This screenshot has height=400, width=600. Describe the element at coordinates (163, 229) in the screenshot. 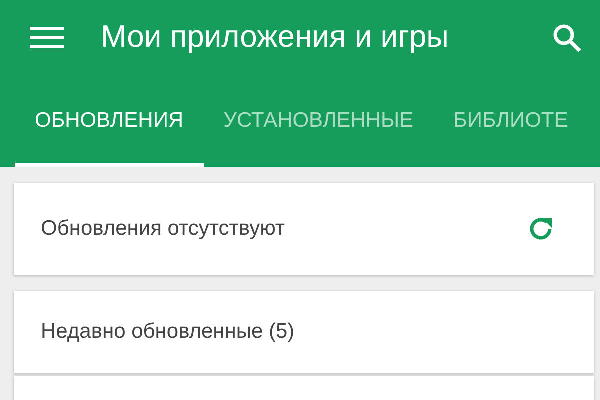

I see `card-title: Обновления отсутствуют` at that location.